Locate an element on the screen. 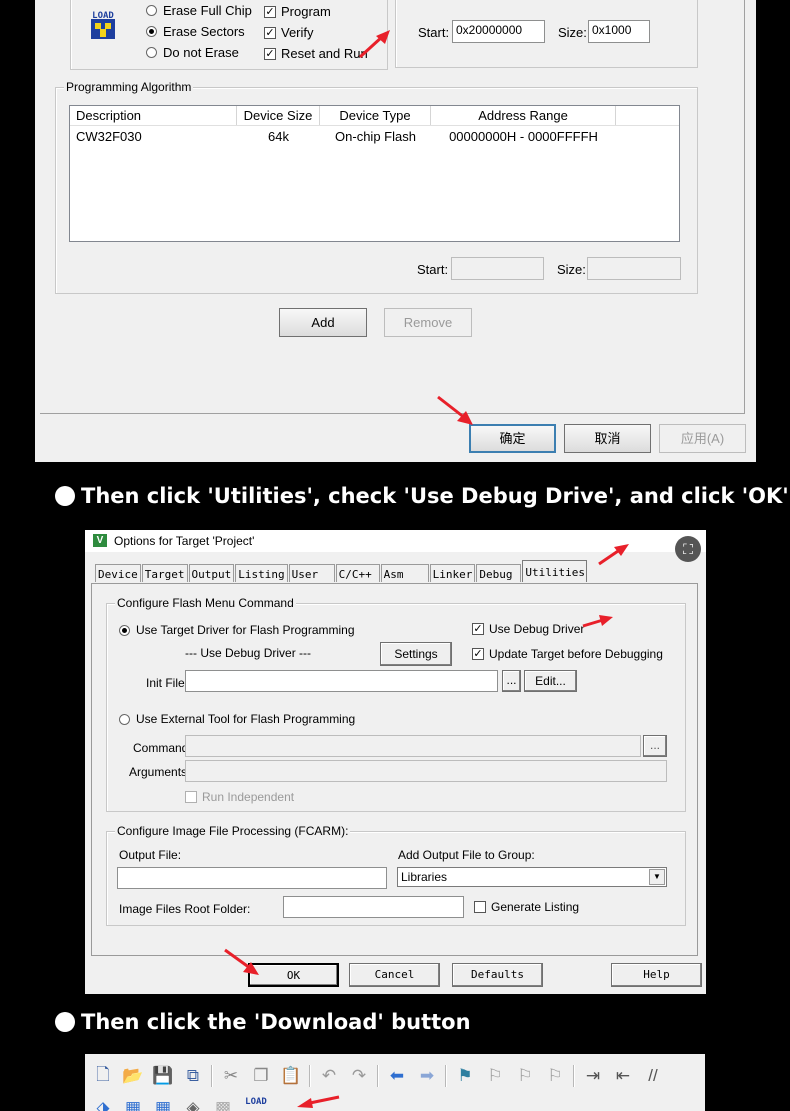 The image size is (790, 1111). defaults-button: Defaults is located at coordinates (497, 975).